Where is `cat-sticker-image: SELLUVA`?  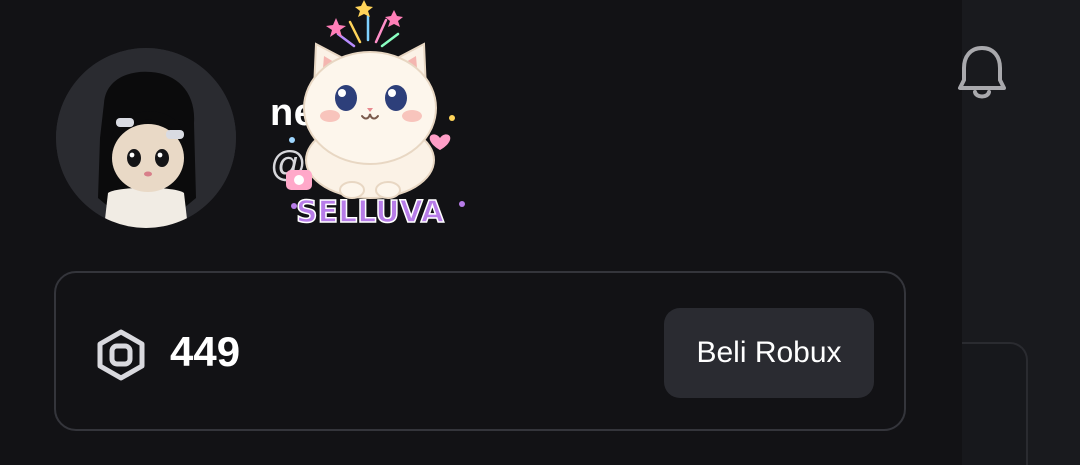 cat-sticker-image: SELLUVA is located at coordinates (375, 115).